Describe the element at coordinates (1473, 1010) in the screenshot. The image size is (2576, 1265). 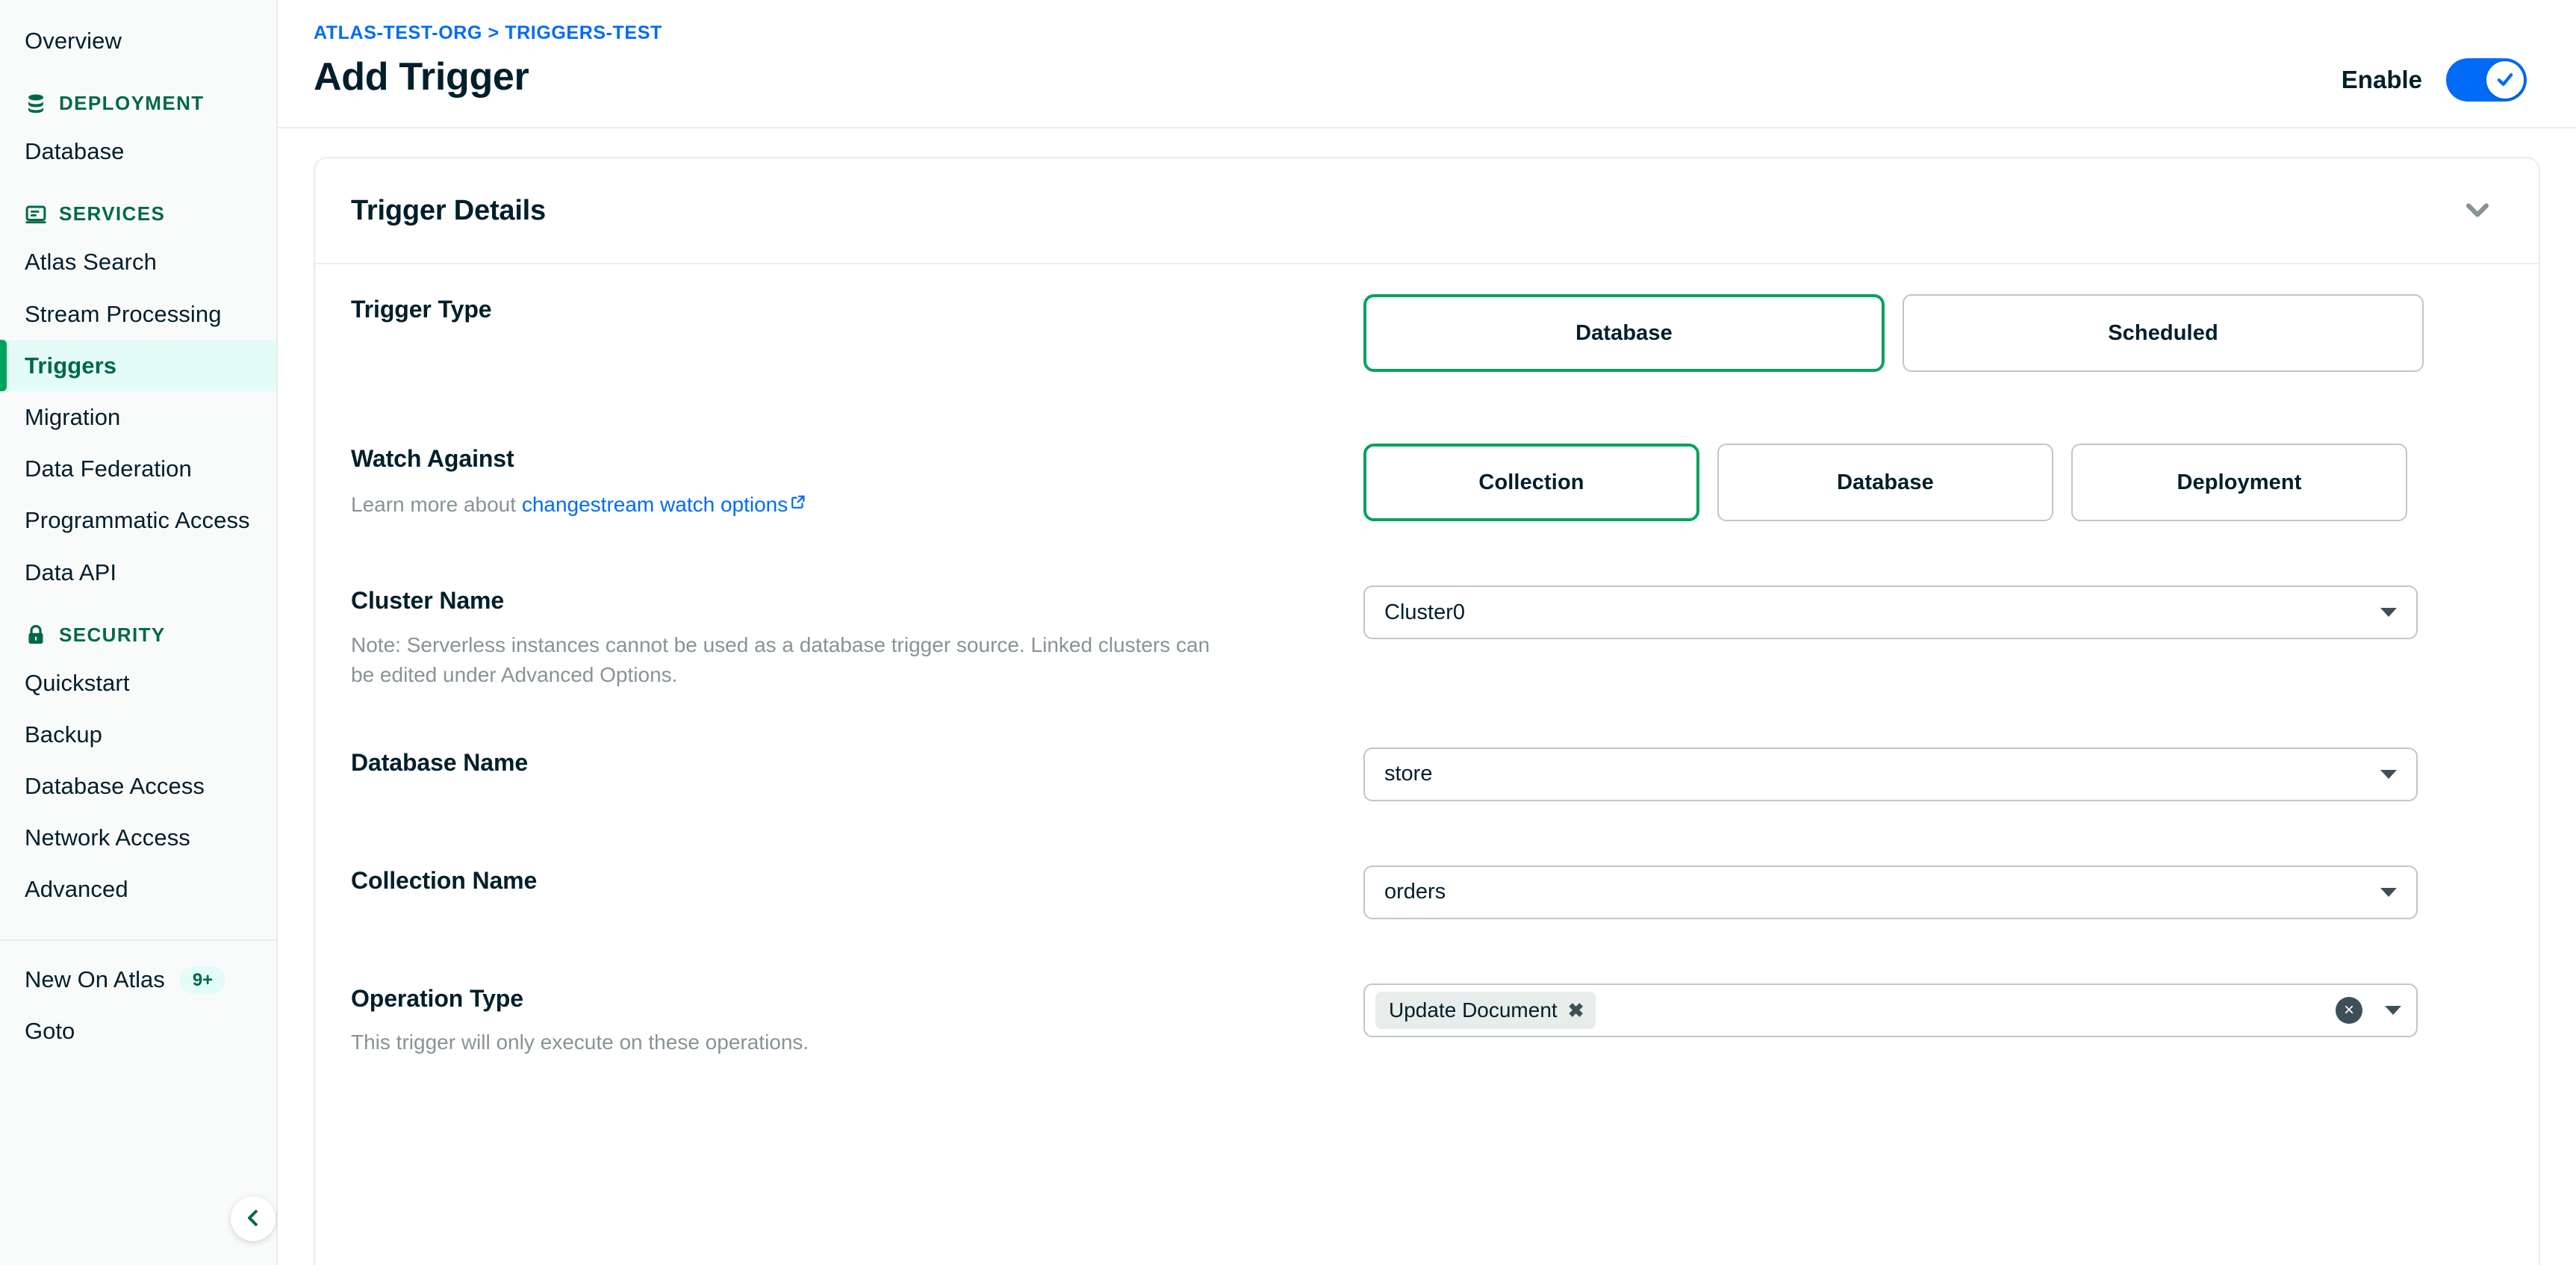
I see `chip-label: Update Document` at that location.